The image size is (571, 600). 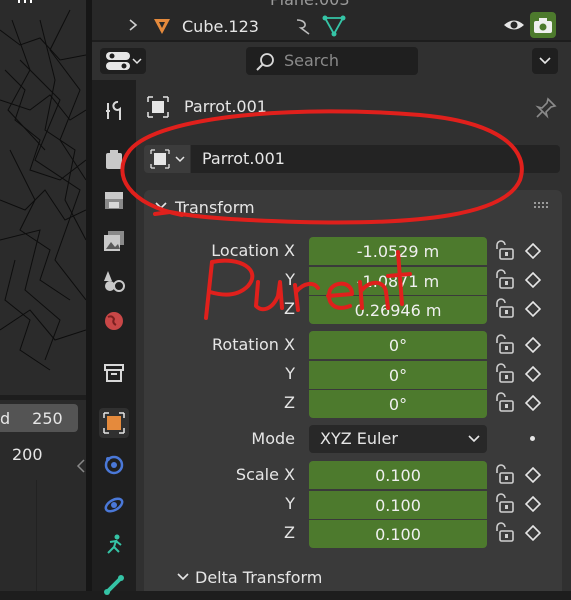 I want to click on object-browse-button, so click(x=167, y=159).